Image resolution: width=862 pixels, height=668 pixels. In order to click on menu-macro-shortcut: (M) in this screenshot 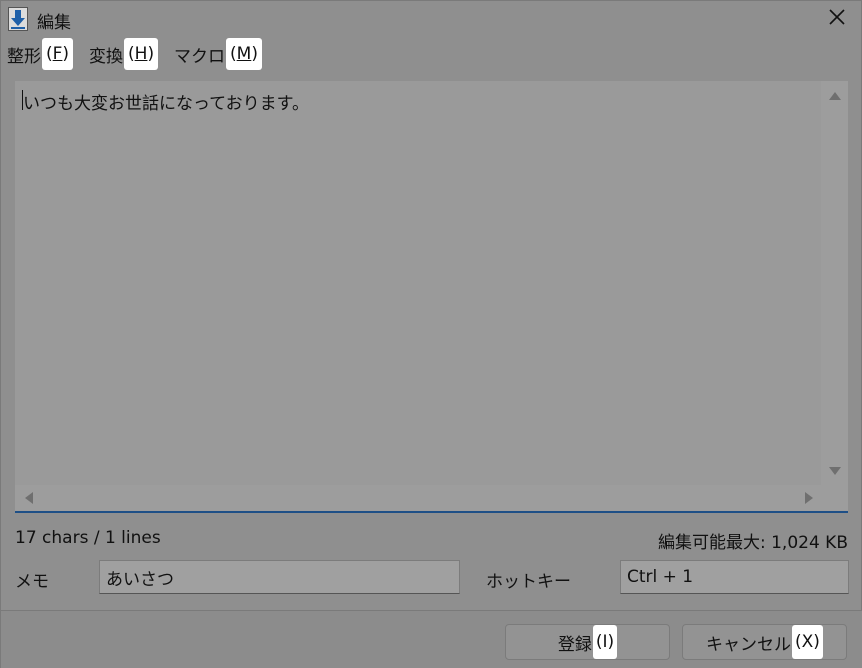, I will do `click(244, 54)`.